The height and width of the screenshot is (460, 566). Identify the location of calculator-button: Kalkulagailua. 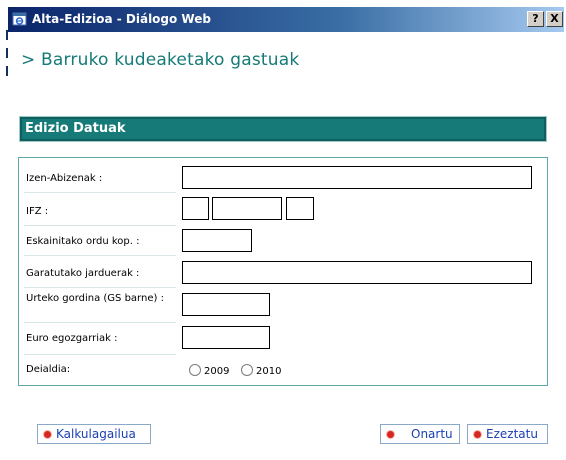
(94, 434).